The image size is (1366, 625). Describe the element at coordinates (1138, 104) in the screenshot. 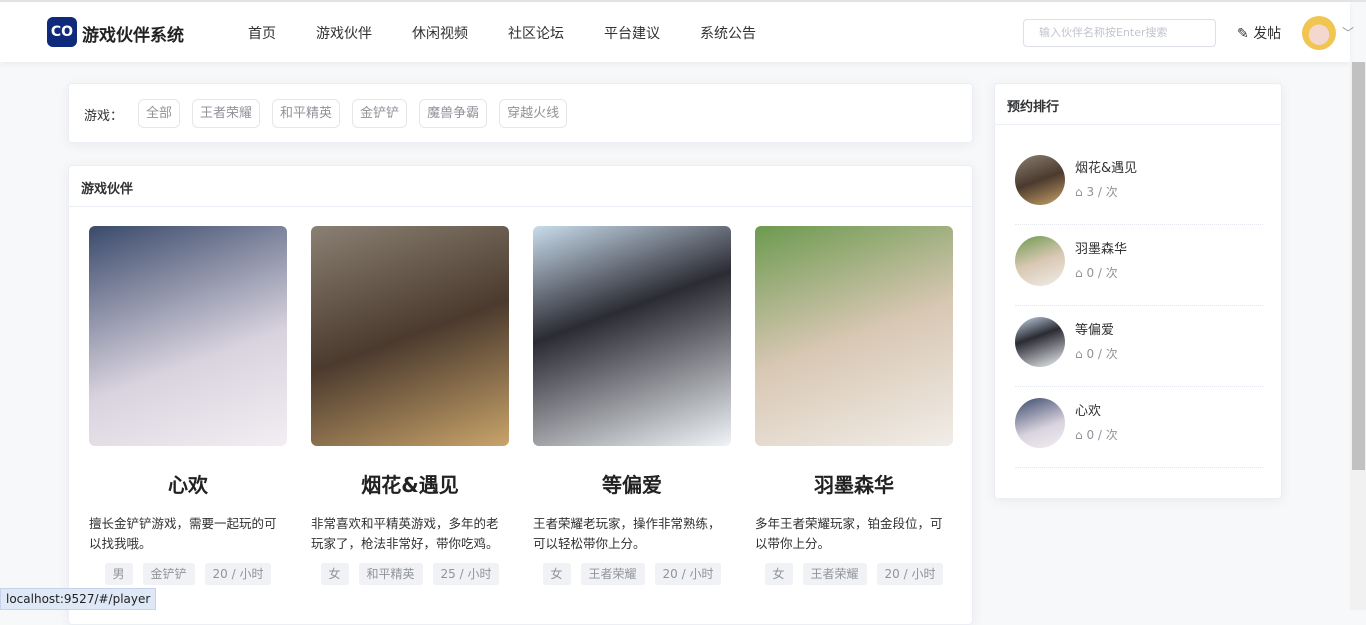

I see `panel-title: 预约排行` at that location.